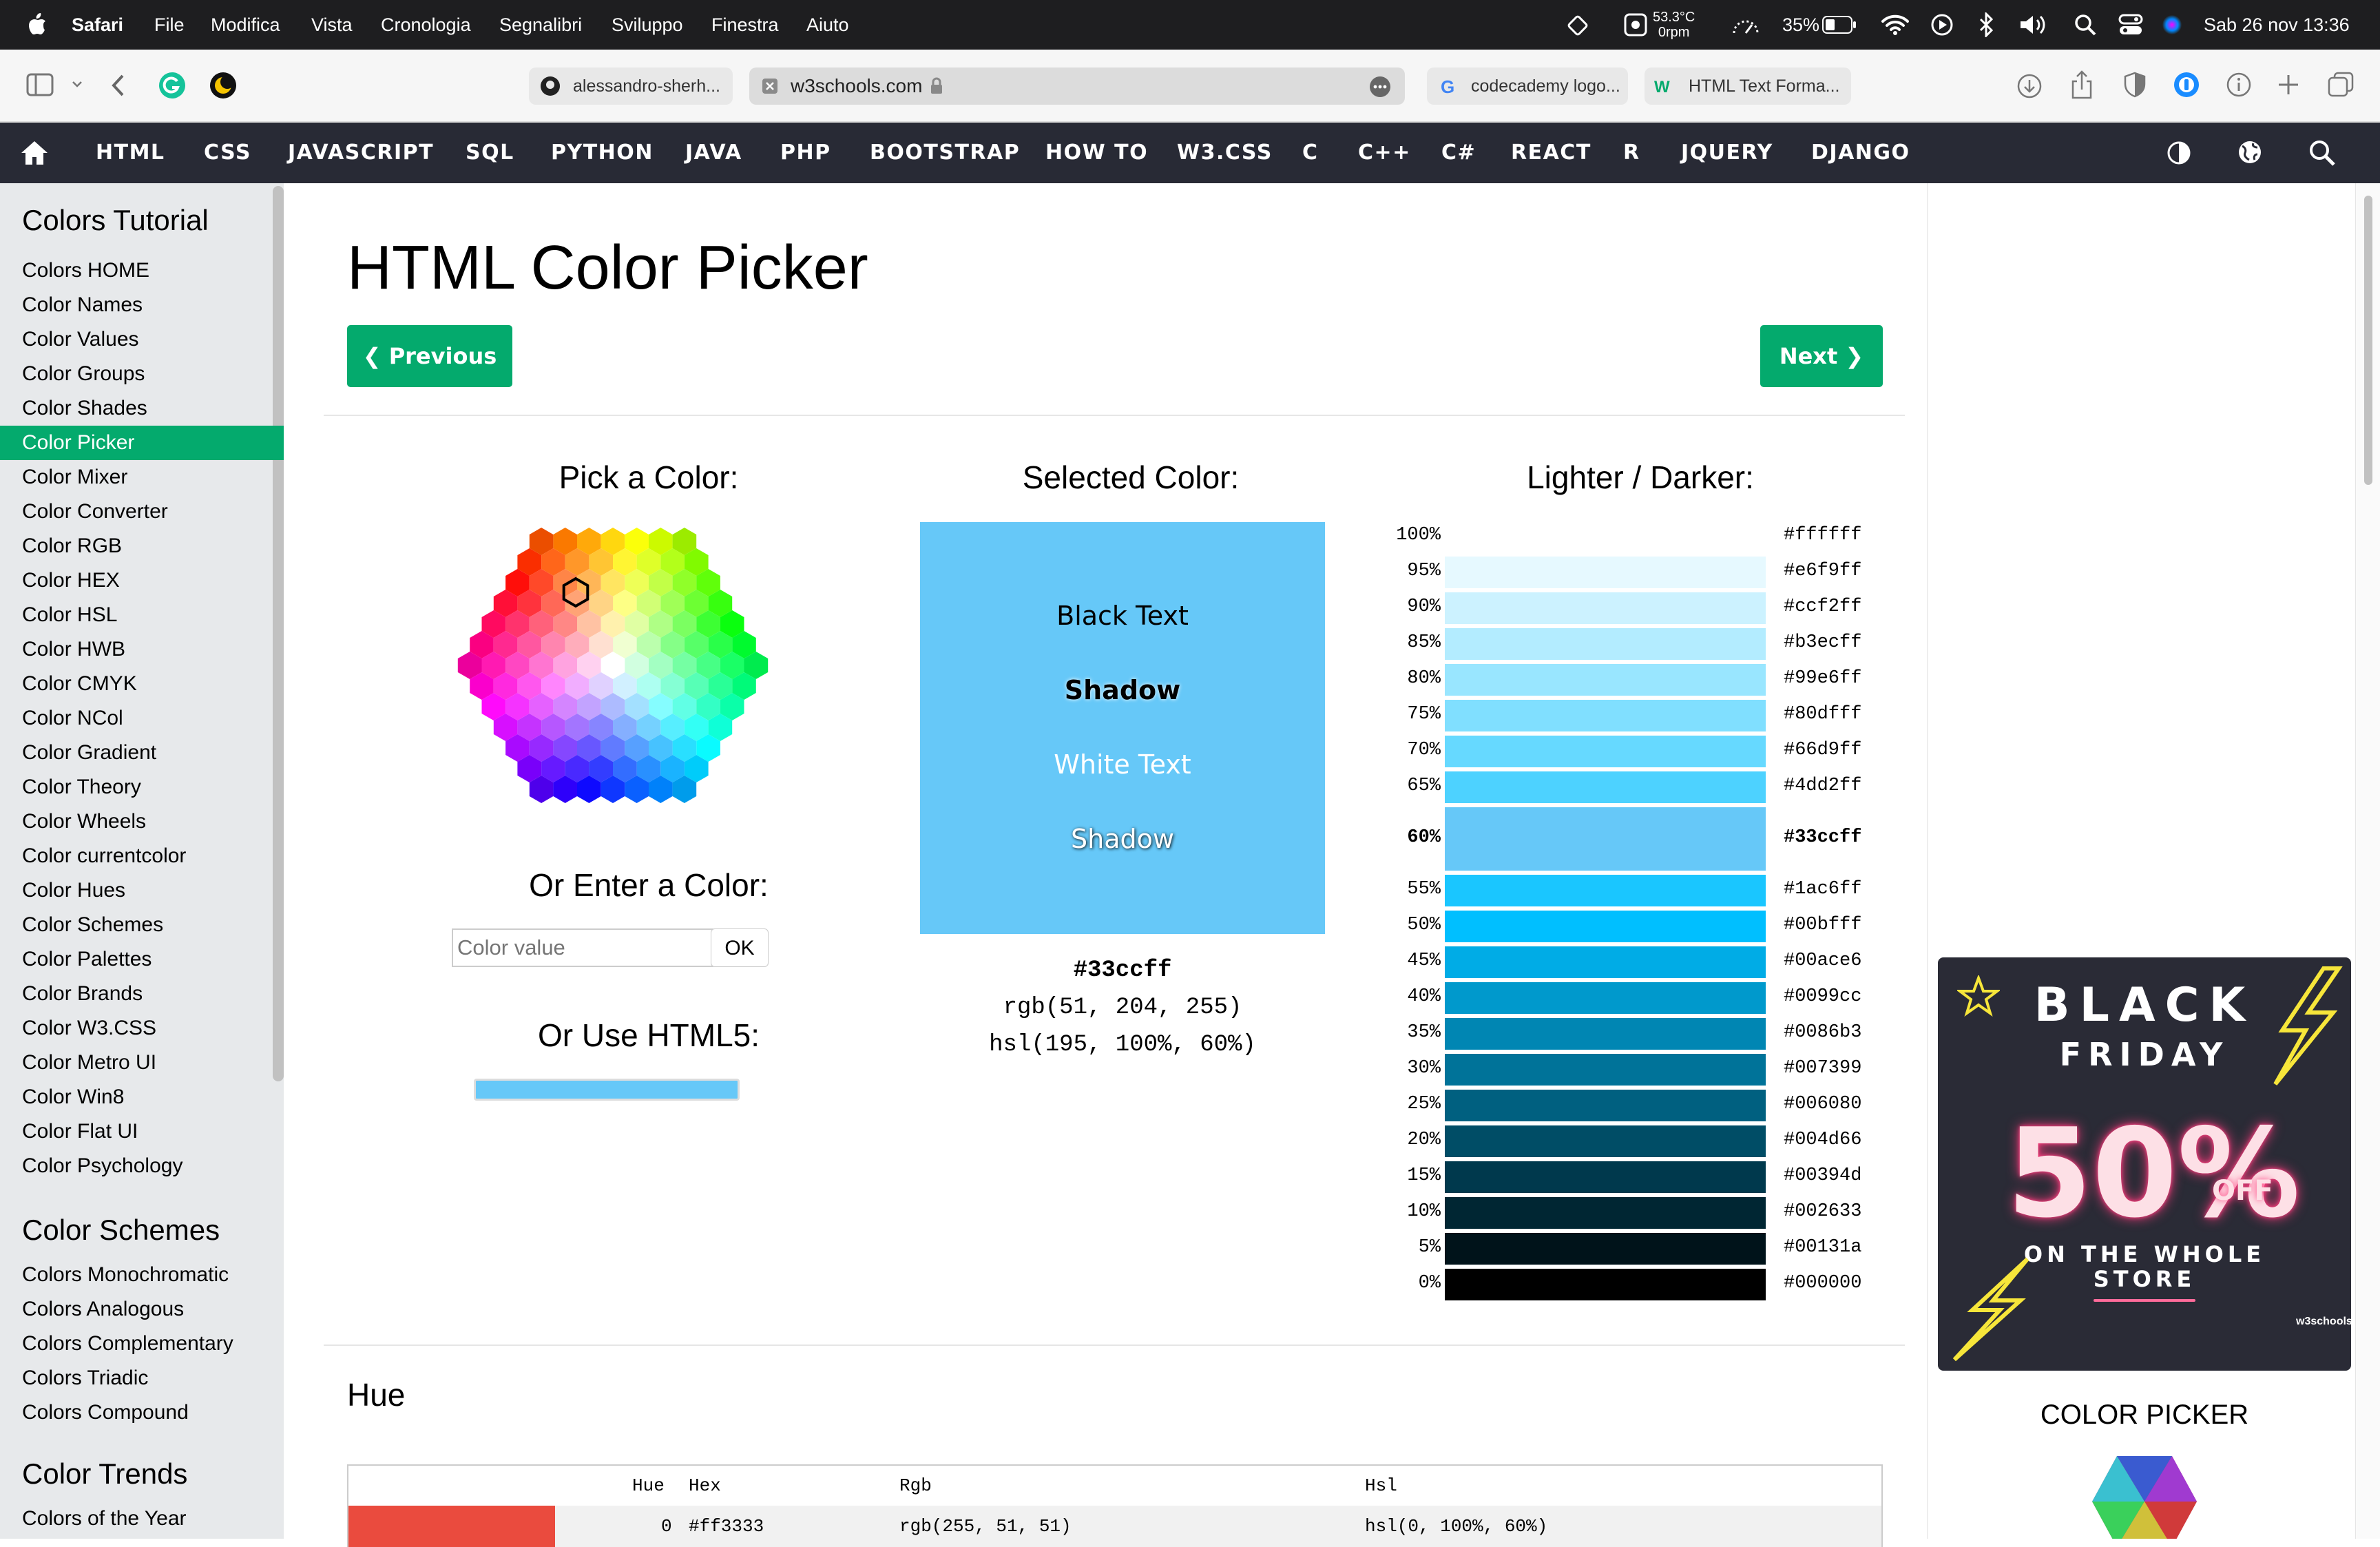 The width and height of the screenshot is (2380, 1547). What do you see at coordinates (647, 25) in the screenshot?
I see `menu-sviluppo: Sviluppo` at bounding box center [647, 25].